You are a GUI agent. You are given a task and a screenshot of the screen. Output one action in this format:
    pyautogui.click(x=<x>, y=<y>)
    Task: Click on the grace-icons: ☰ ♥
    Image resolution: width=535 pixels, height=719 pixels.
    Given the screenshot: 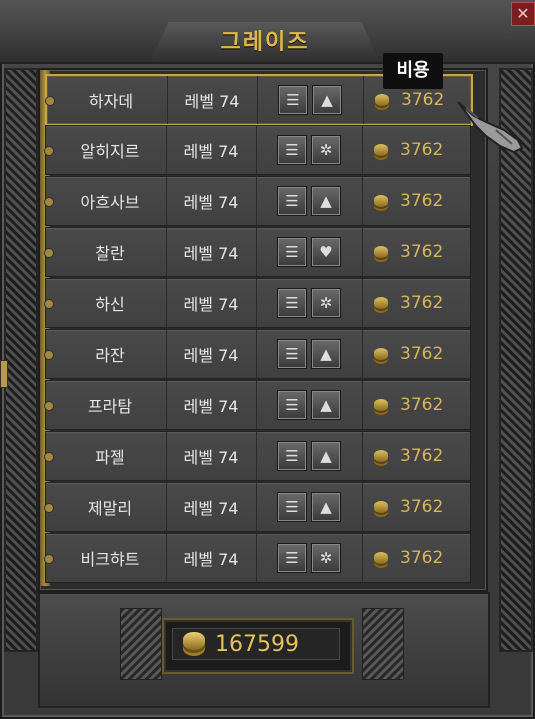 What is the action you would take?
    pyautogui.click(x=309, y=252)
    